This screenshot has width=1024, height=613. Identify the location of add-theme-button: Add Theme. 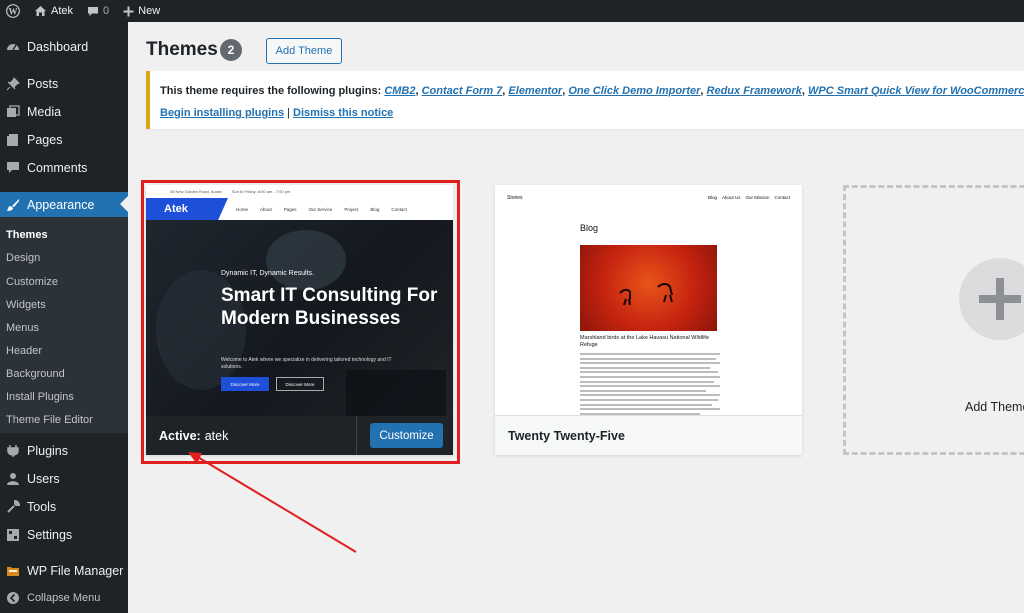
(304, 51).